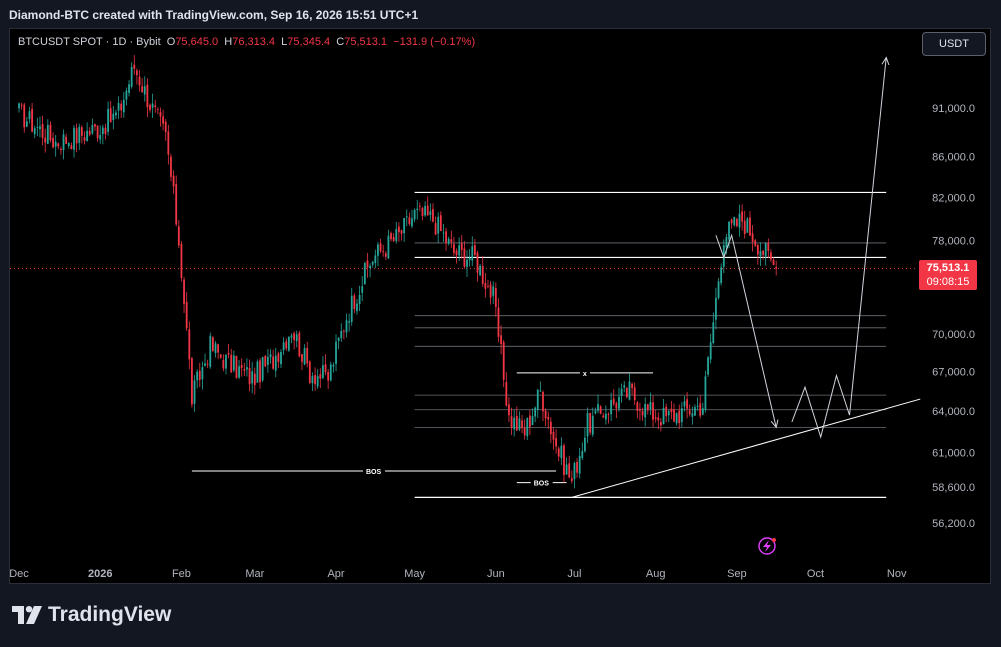  Describe the element at coordinates (746, 448) in the screenshot. I see `trendline` at that location.